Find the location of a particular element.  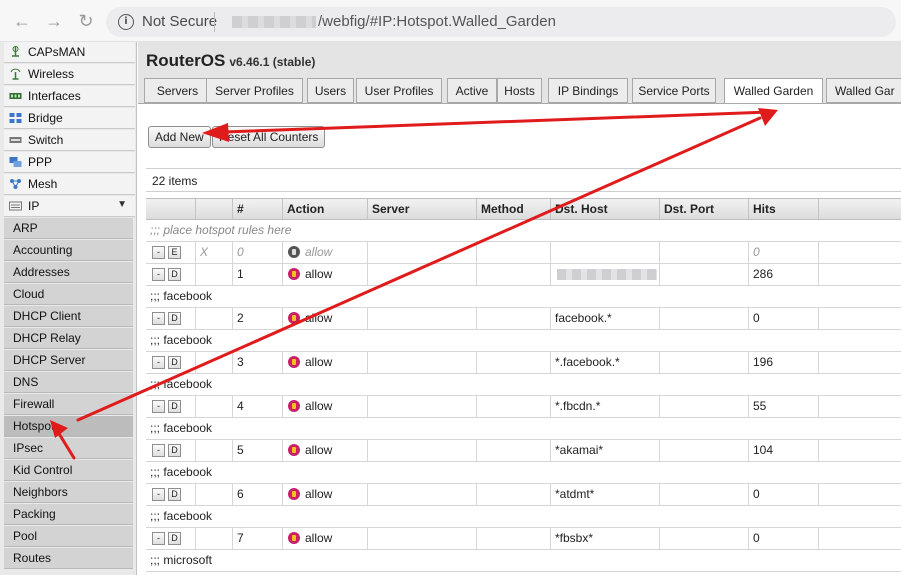

redacted-host is located at coordinates (274, 22).